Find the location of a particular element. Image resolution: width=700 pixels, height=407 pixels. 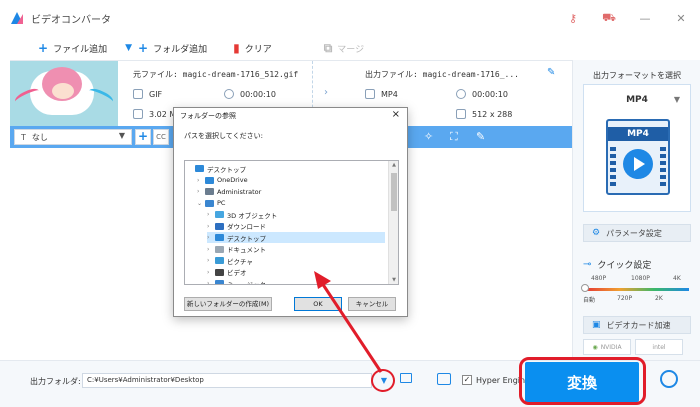

tree-item-label: ダウンロード is located at coordinates (246, 227).